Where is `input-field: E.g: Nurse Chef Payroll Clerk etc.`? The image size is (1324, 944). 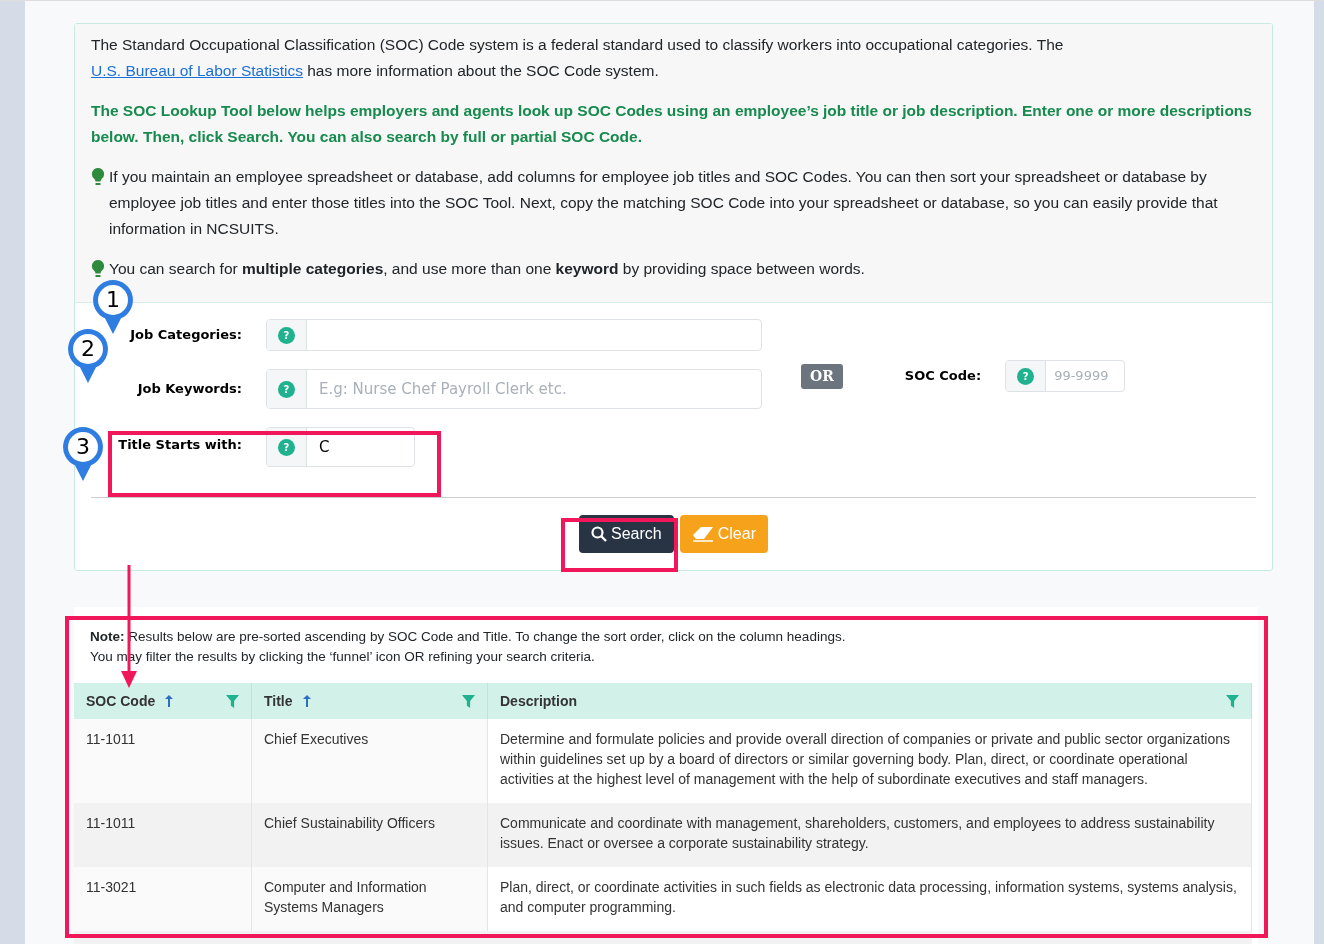 input-field: E.g: Nurse Chef Payroll Clerk etc. is located at coordinates (534, 389).